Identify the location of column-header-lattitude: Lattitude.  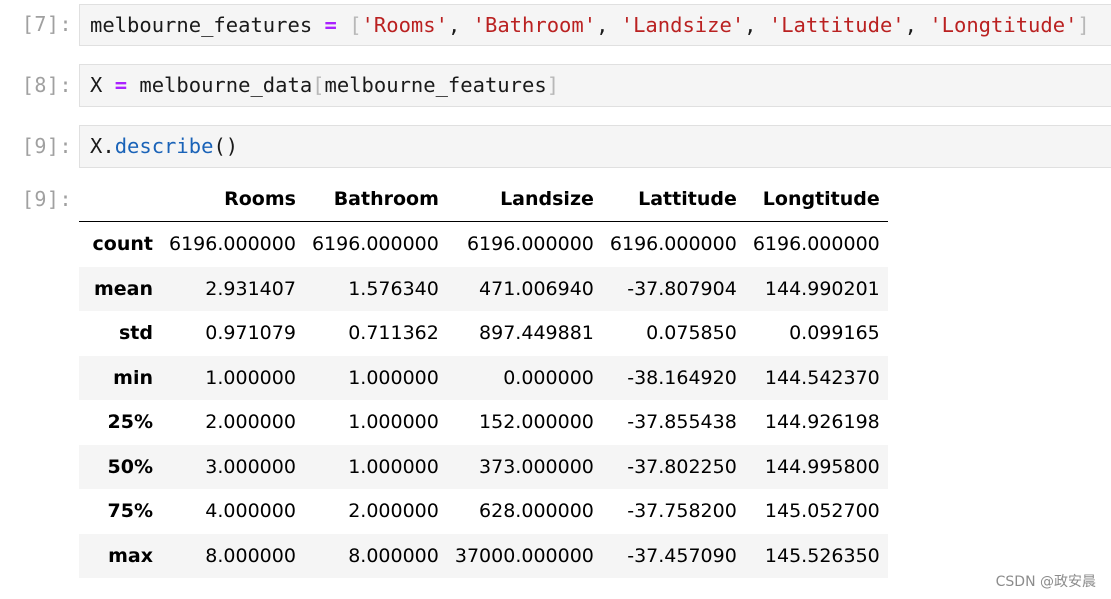
(673, 199).